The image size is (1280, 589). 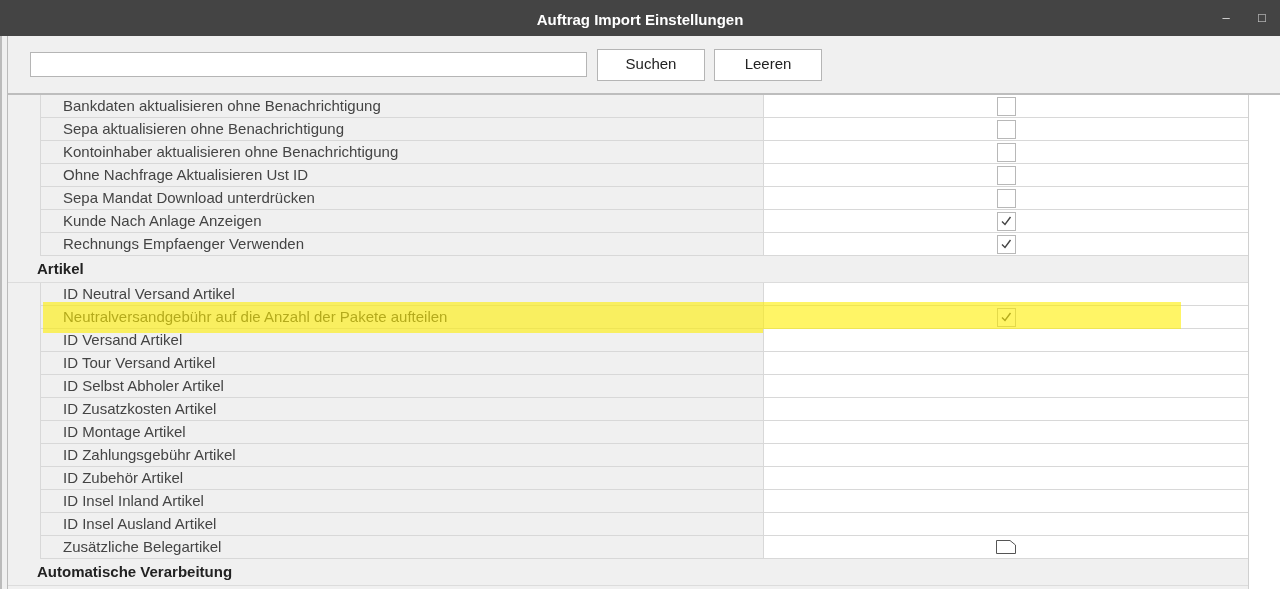 I want to click on maximize-button: □, so click(x=1262, y=18).